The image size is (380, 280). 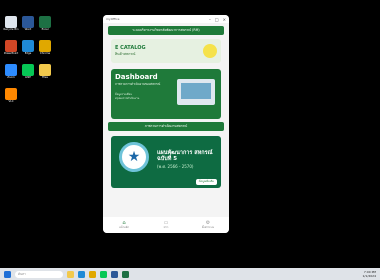 What do you see at coordinates (175, 166) in the screenshot?
I see `plan-years: (พ.ศ. 2566 - 2570)` at bounding box center [175, 166].